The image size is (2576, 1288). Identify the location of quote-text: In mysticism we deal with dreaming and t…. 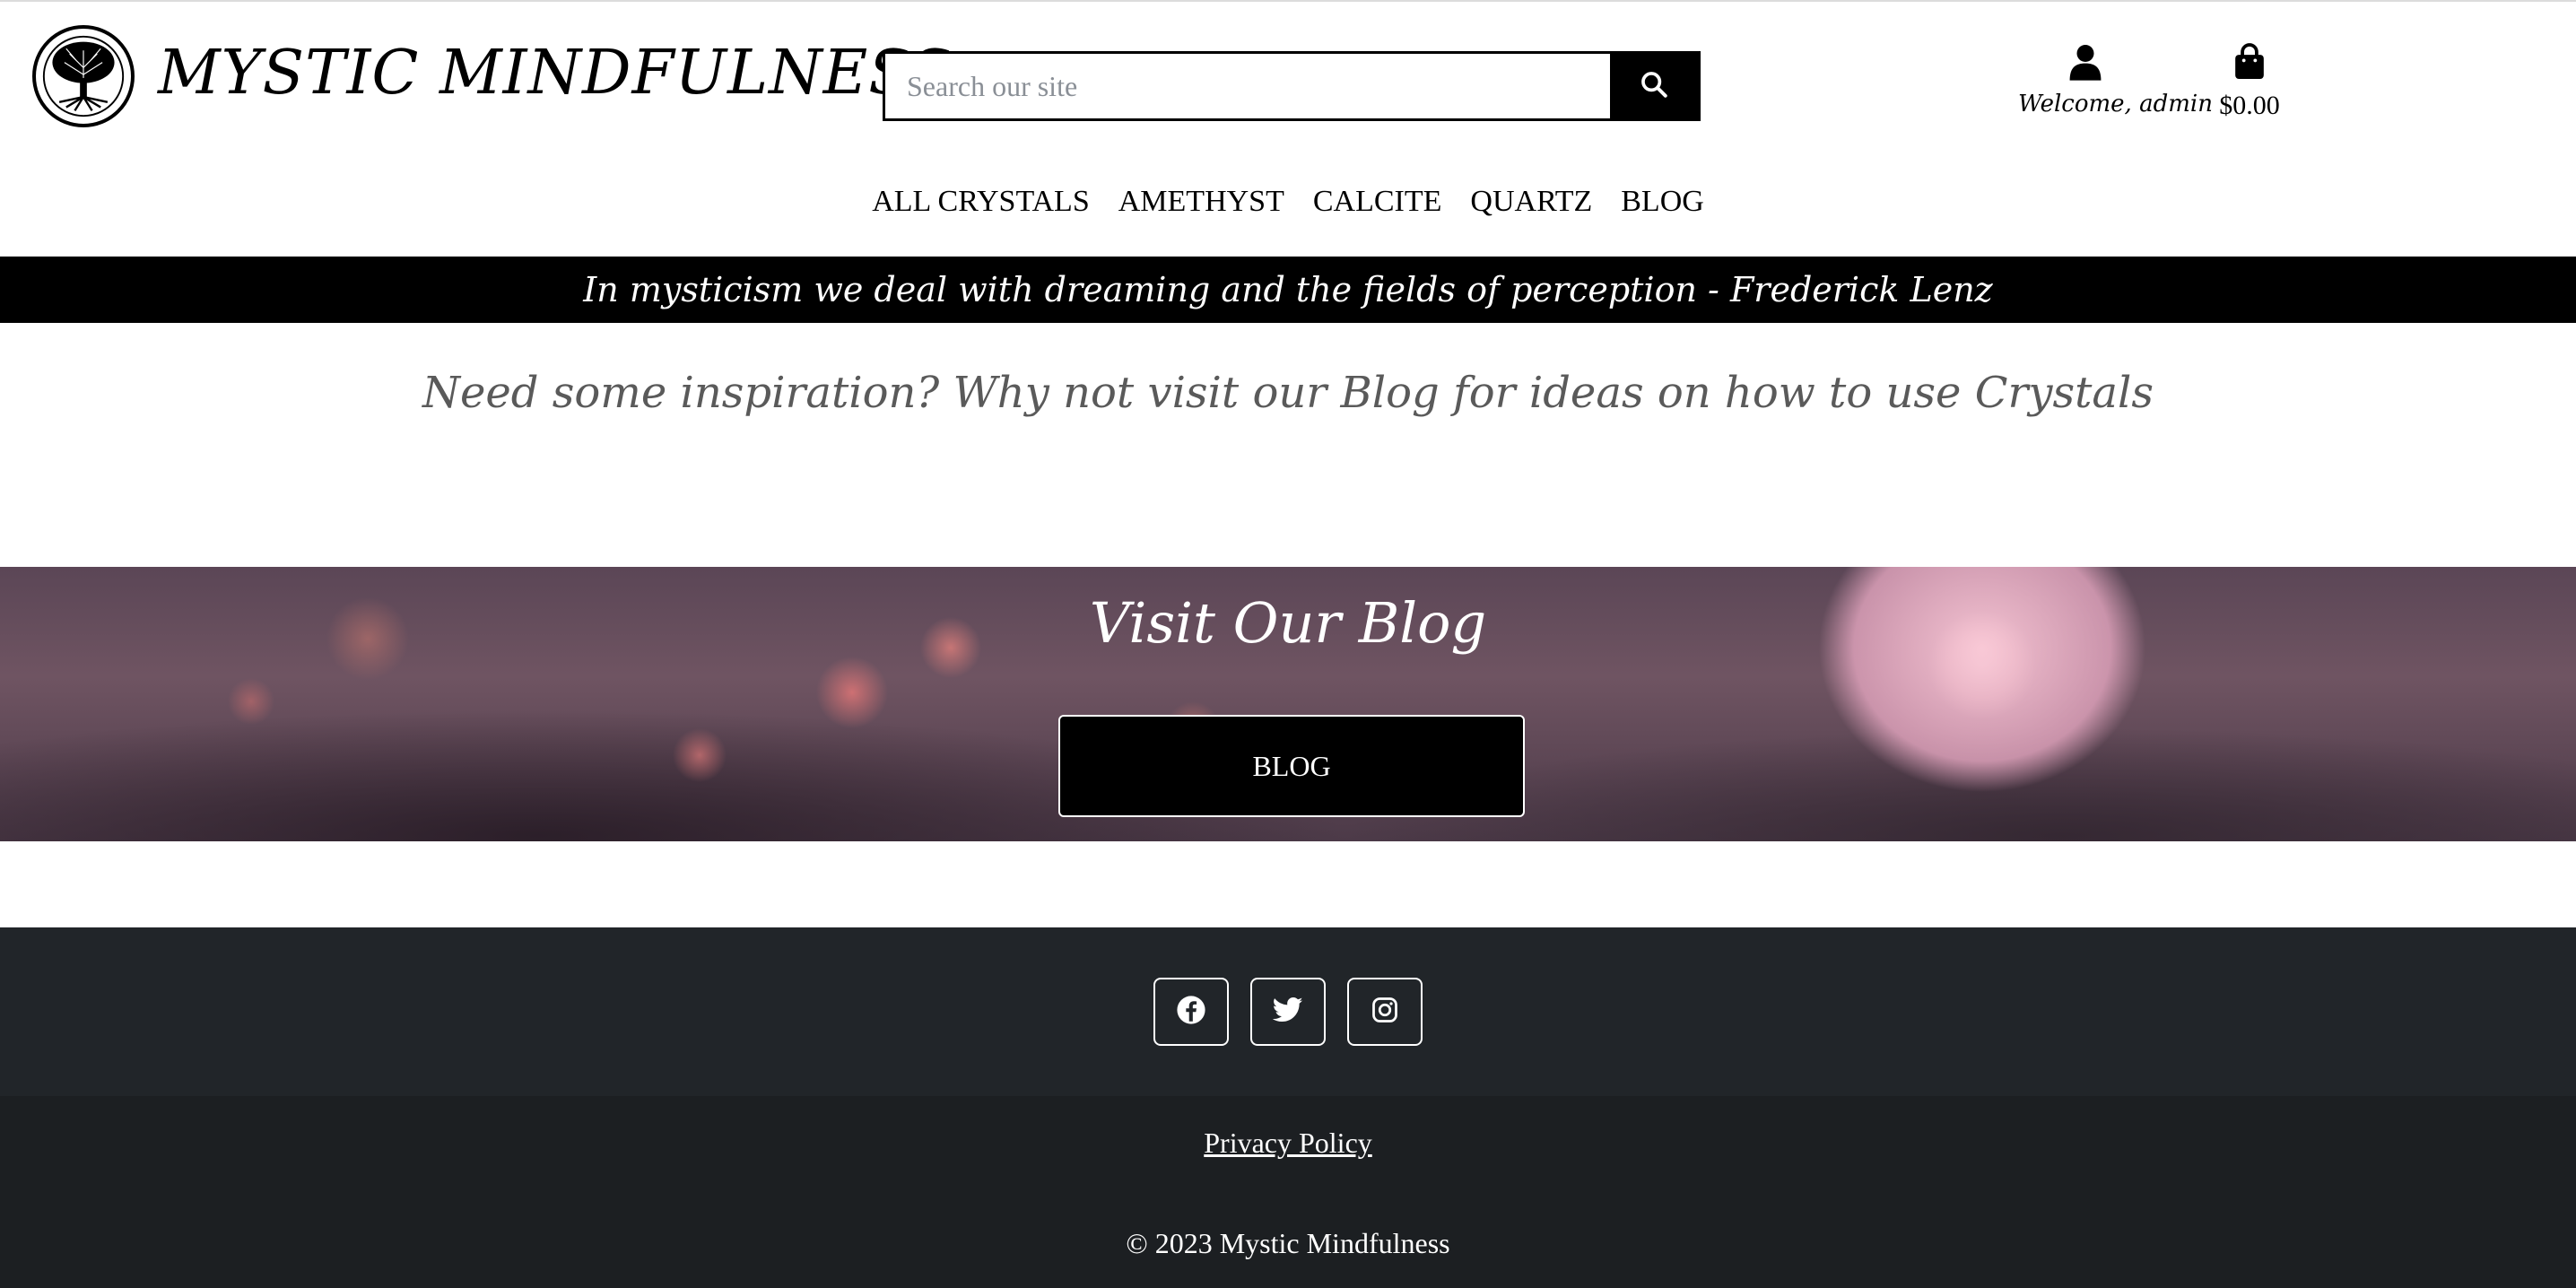
(1288, 289).